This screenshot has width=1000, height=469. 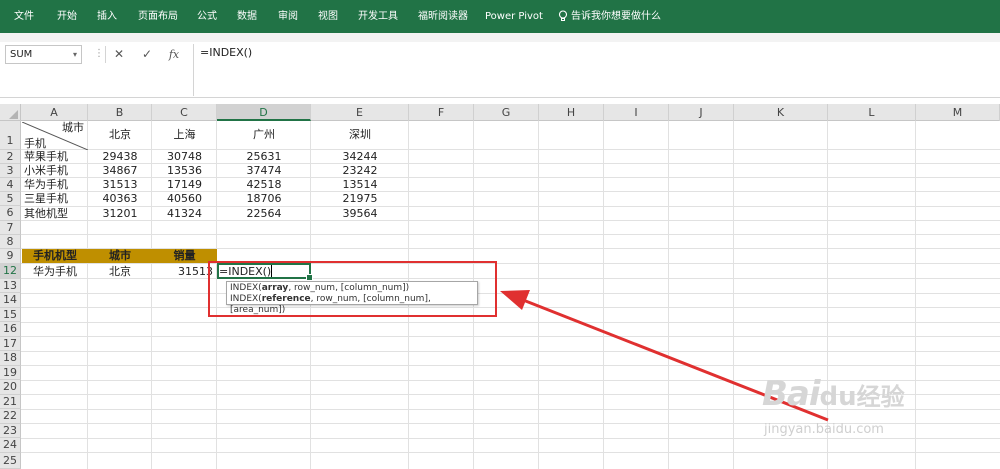 I want to click on watermark-logo: Bai, so click(x=791, y=394).